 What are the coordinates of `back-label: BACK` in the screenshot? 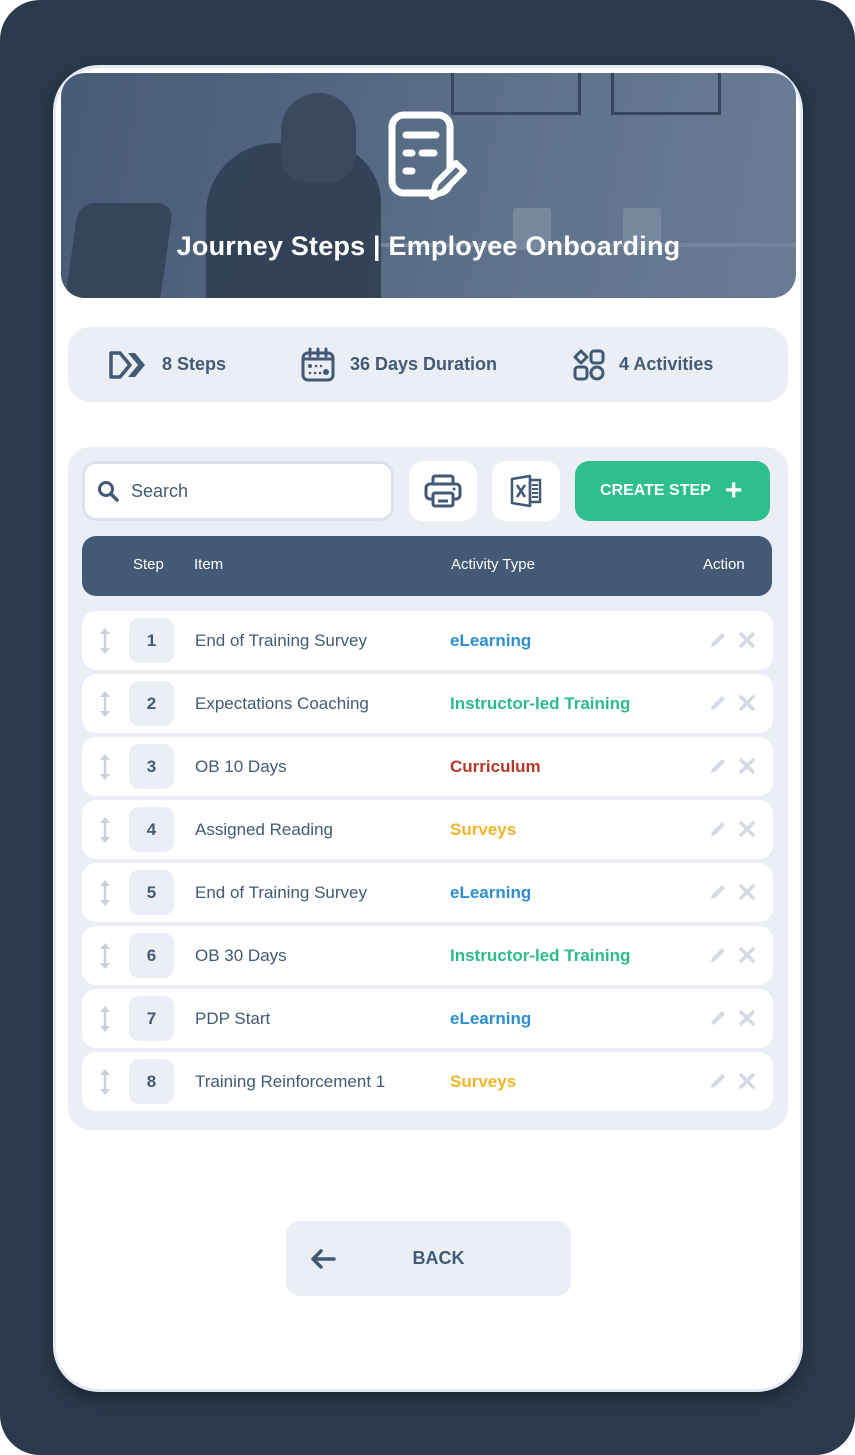 It's located at (438, 1258).